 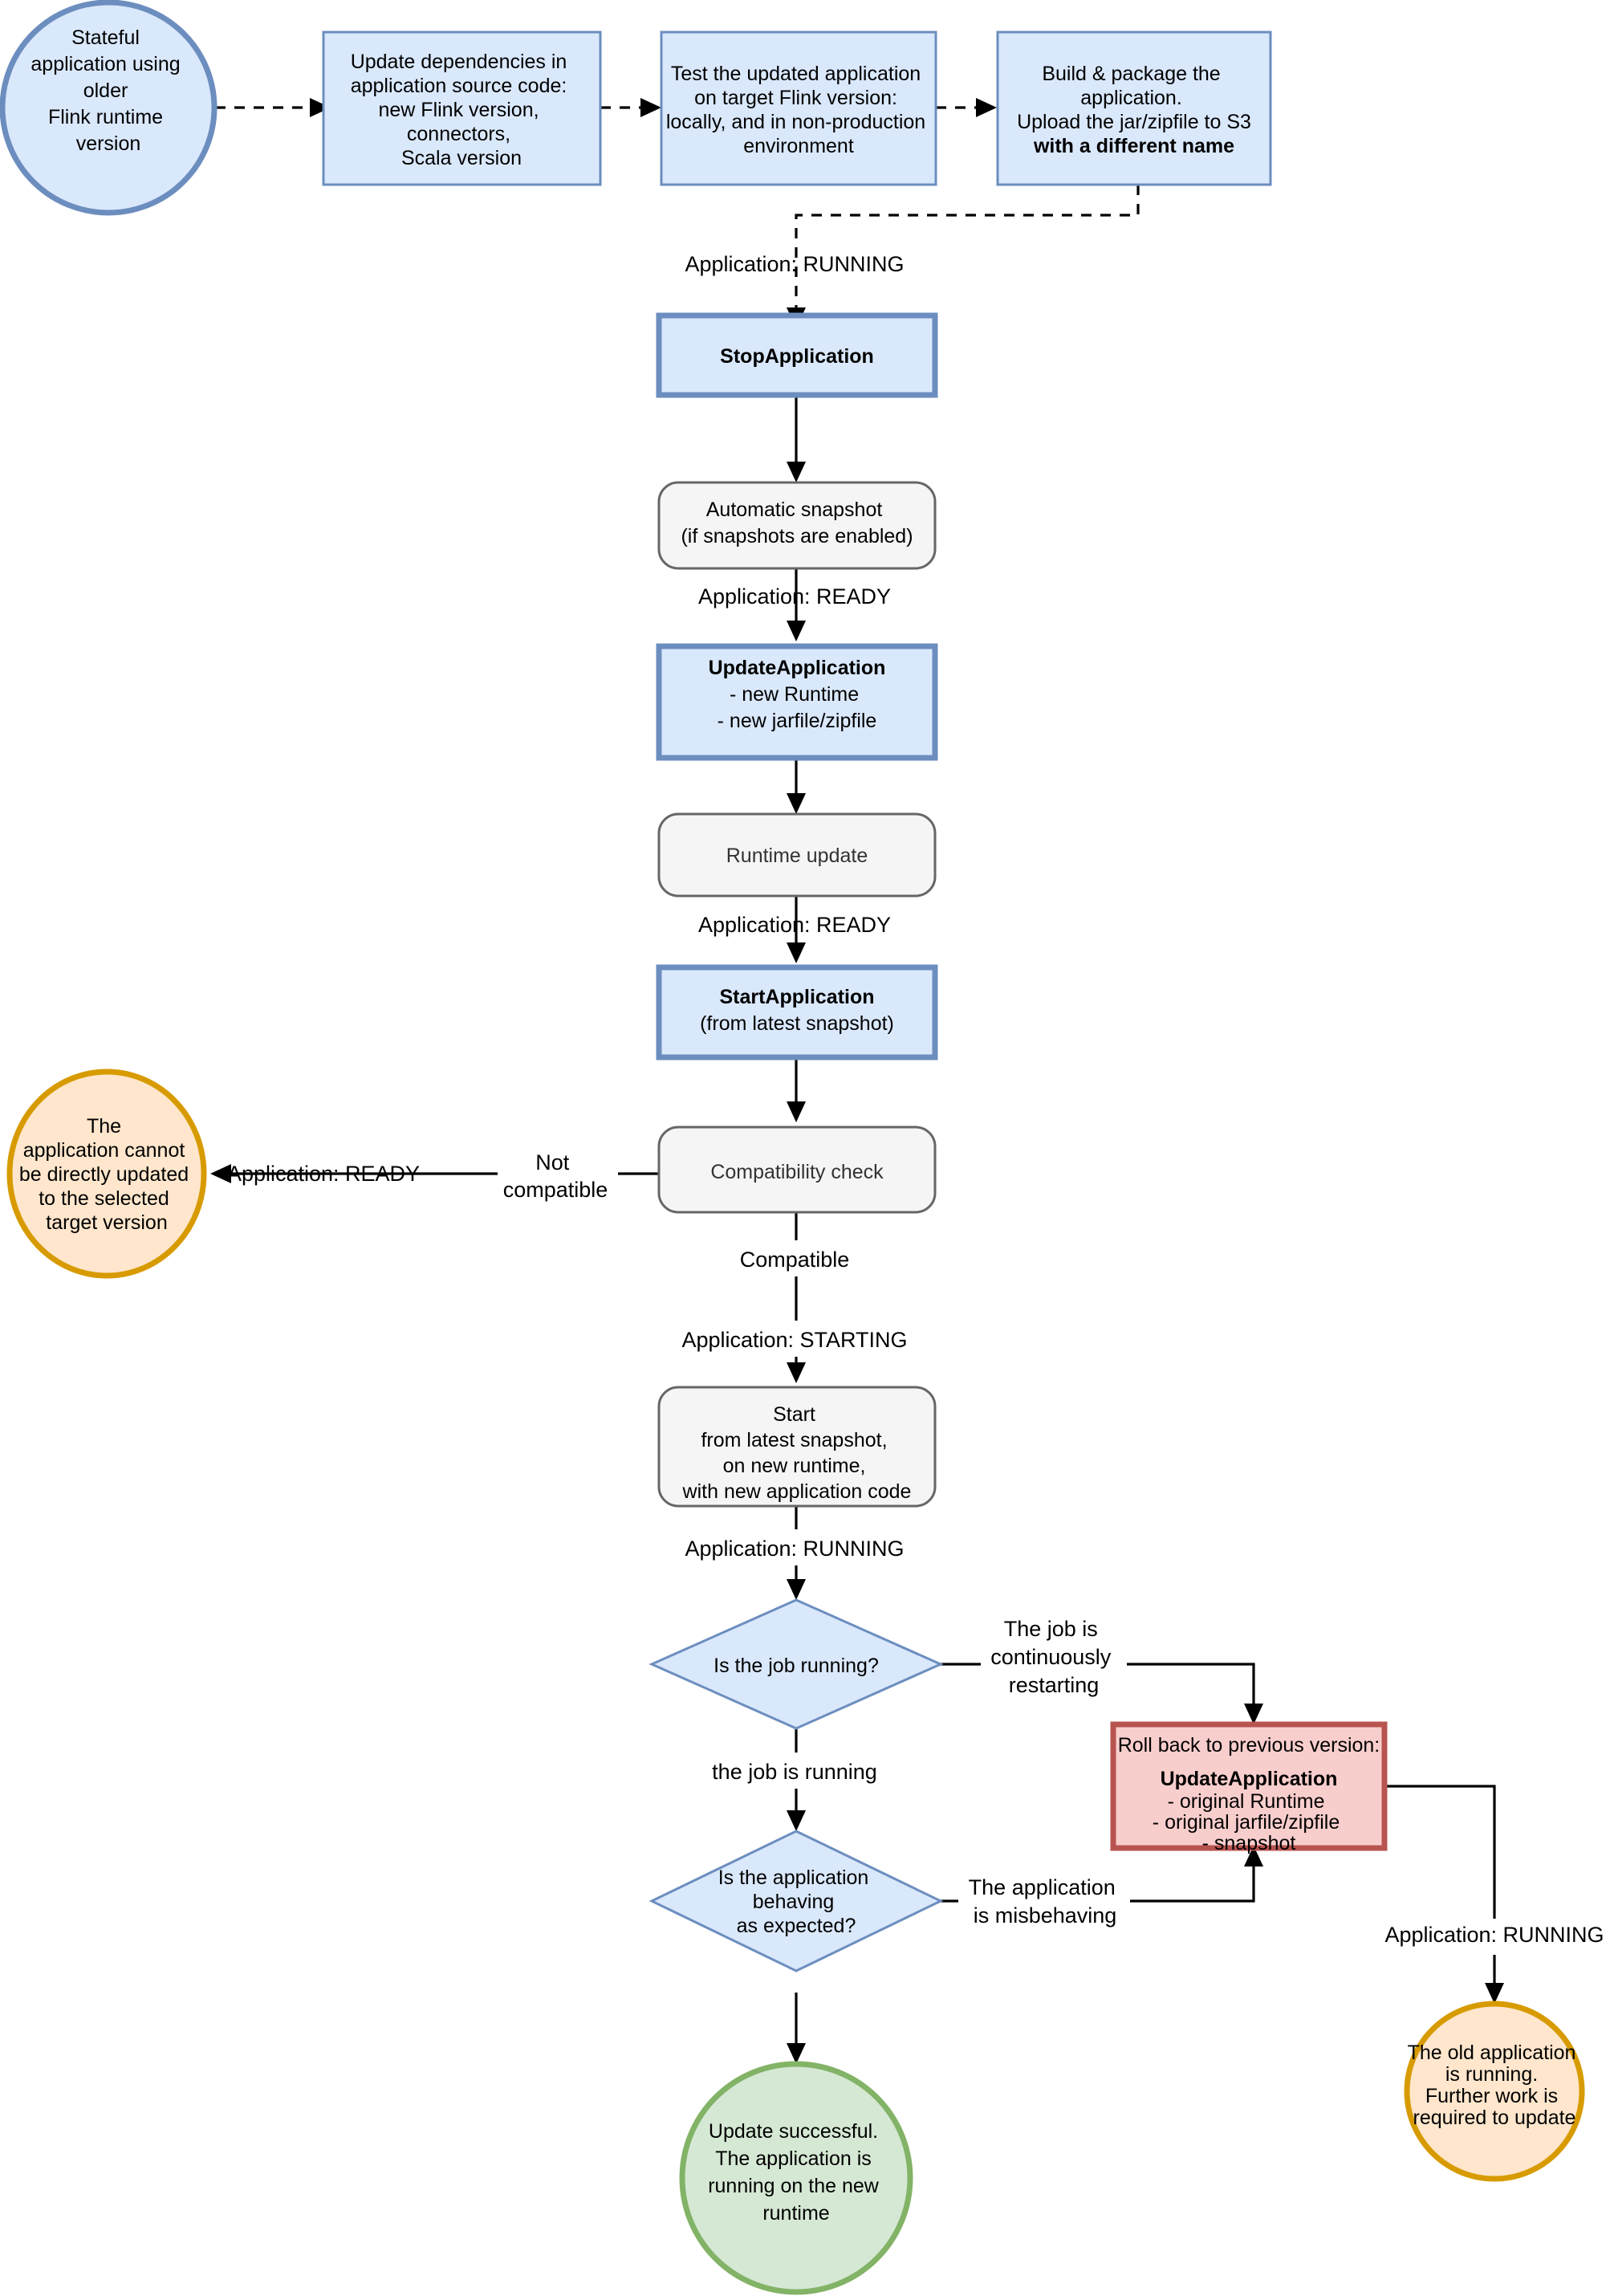 I want to click on arrowhead-stop-to-snapshot, so click(x=797, y=472).